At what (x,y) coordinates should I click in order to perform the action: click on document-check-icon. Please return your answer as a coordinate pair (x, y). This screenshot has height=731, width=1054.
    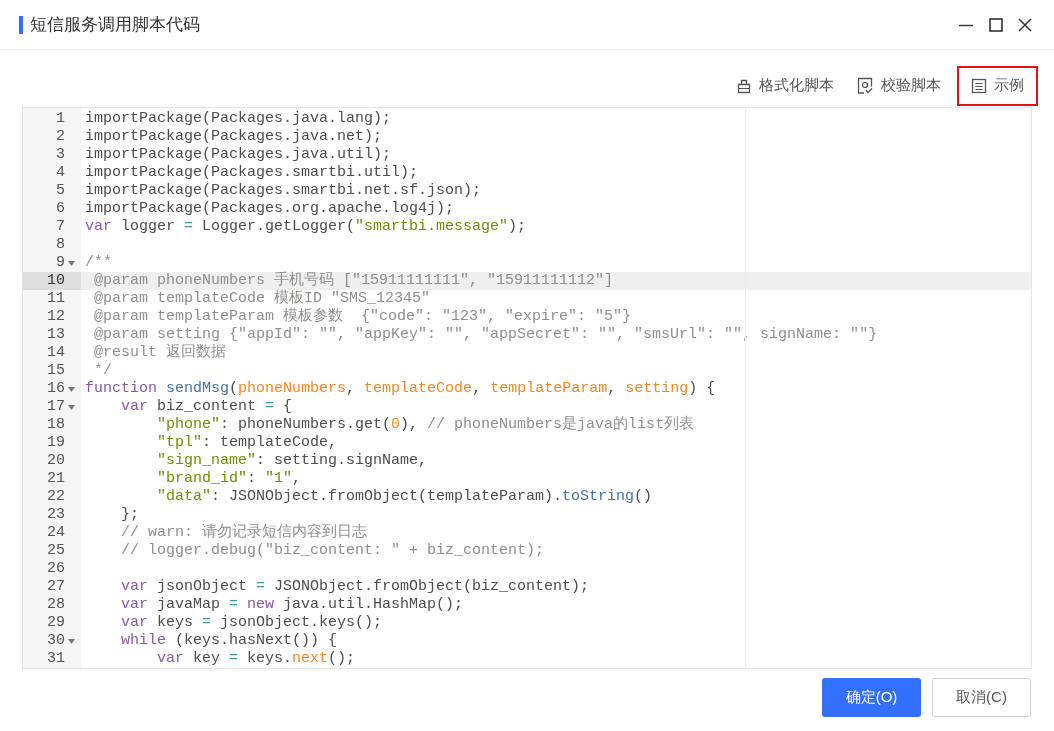
    Looking at the image, I should click on (865, 85).